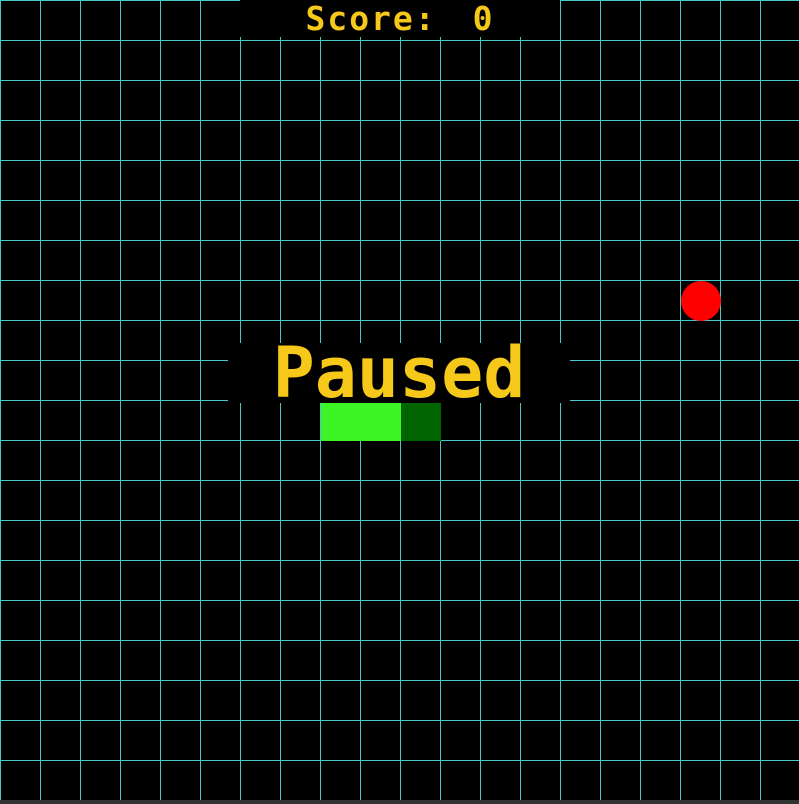 The height and width of the screenshot is (804, 799). What do you see at coordinates (371, 19) in the screenshot?
I see `score-label: Score:` at bounding box center [371, 19].